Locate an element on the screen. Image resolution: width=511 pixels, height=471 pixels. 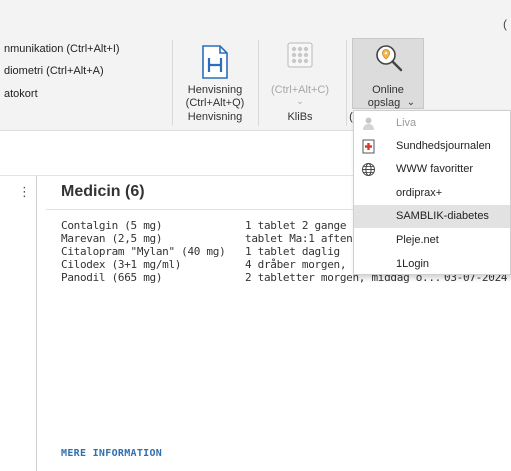
person-icon is located at coordinates (368, 123).